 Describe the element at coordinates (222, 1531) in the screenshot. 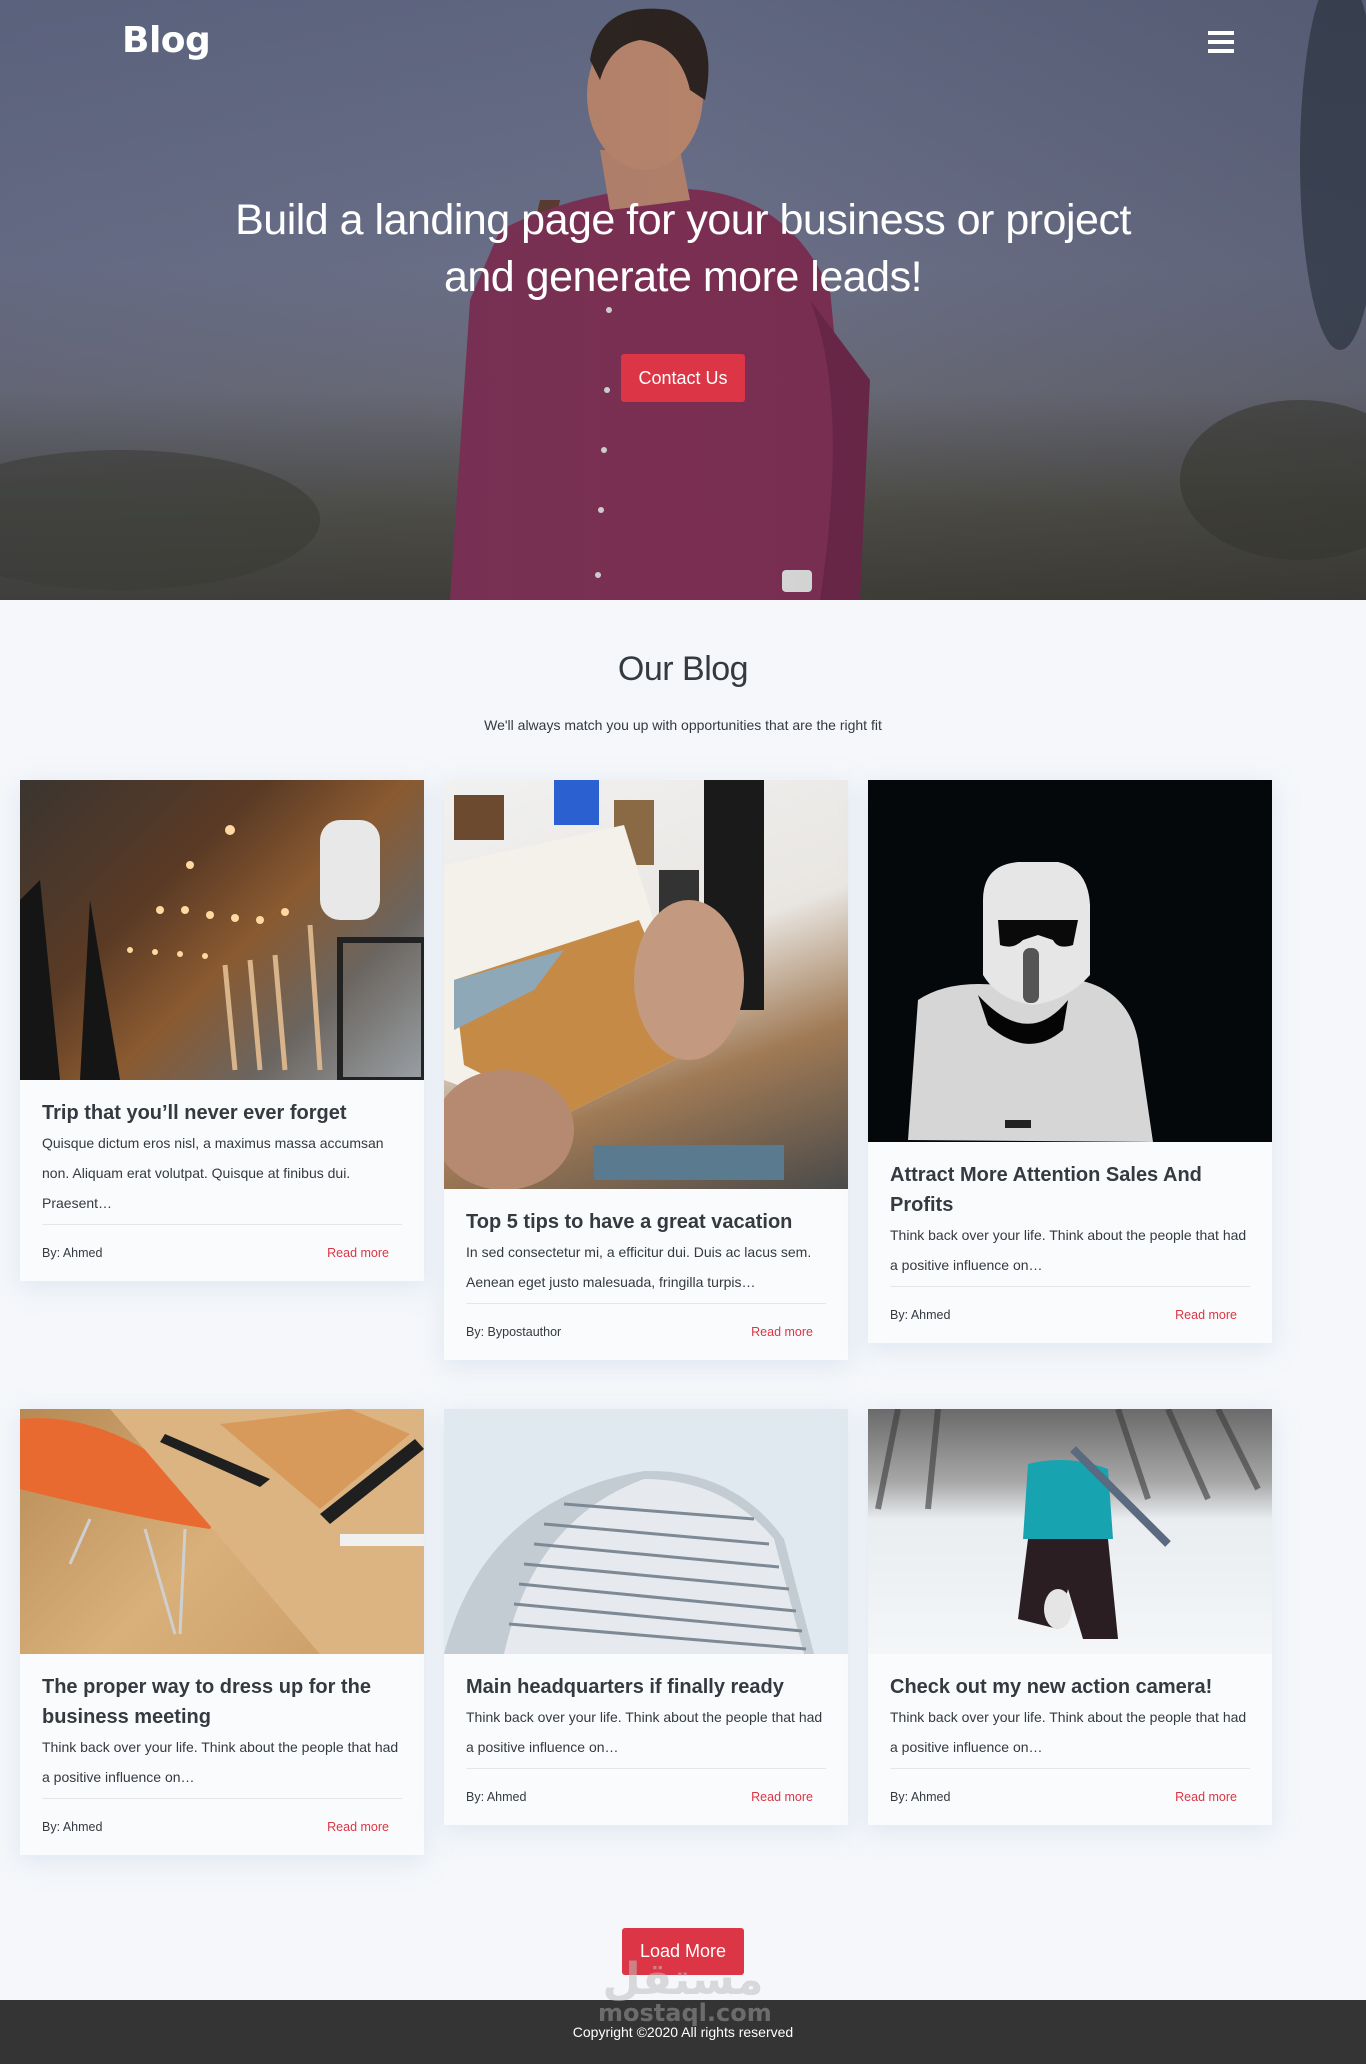

I see `desk-chair-photo` at that location.